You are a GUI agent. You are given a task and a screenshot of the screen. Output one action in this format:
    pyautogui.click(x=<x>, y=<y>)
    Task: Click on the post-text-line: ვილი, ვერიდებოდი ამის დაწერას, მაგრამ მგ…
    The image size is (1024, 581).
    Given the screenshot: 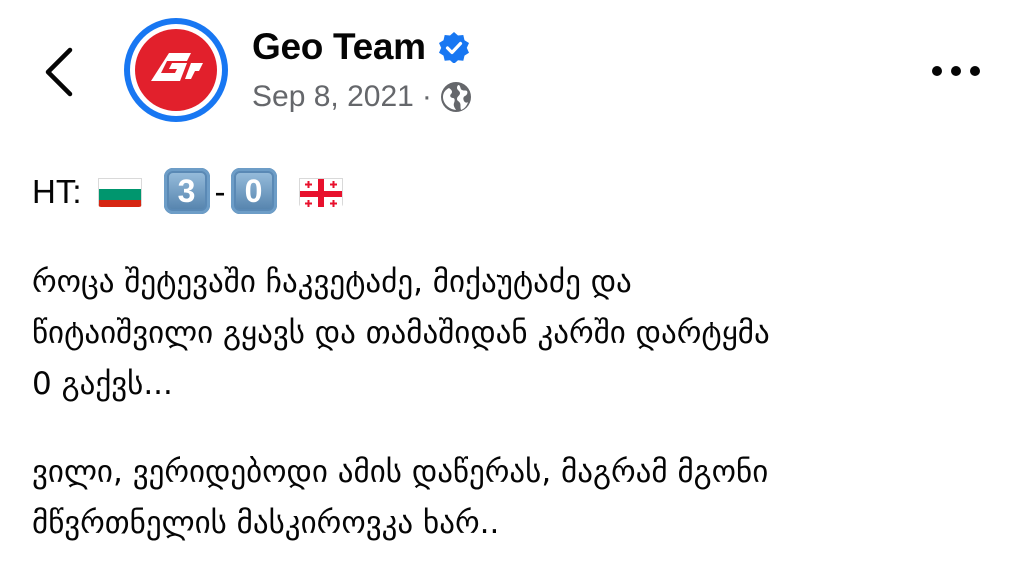 What is the action you would take?
    pyautogui.click(x=400, y=472)
    